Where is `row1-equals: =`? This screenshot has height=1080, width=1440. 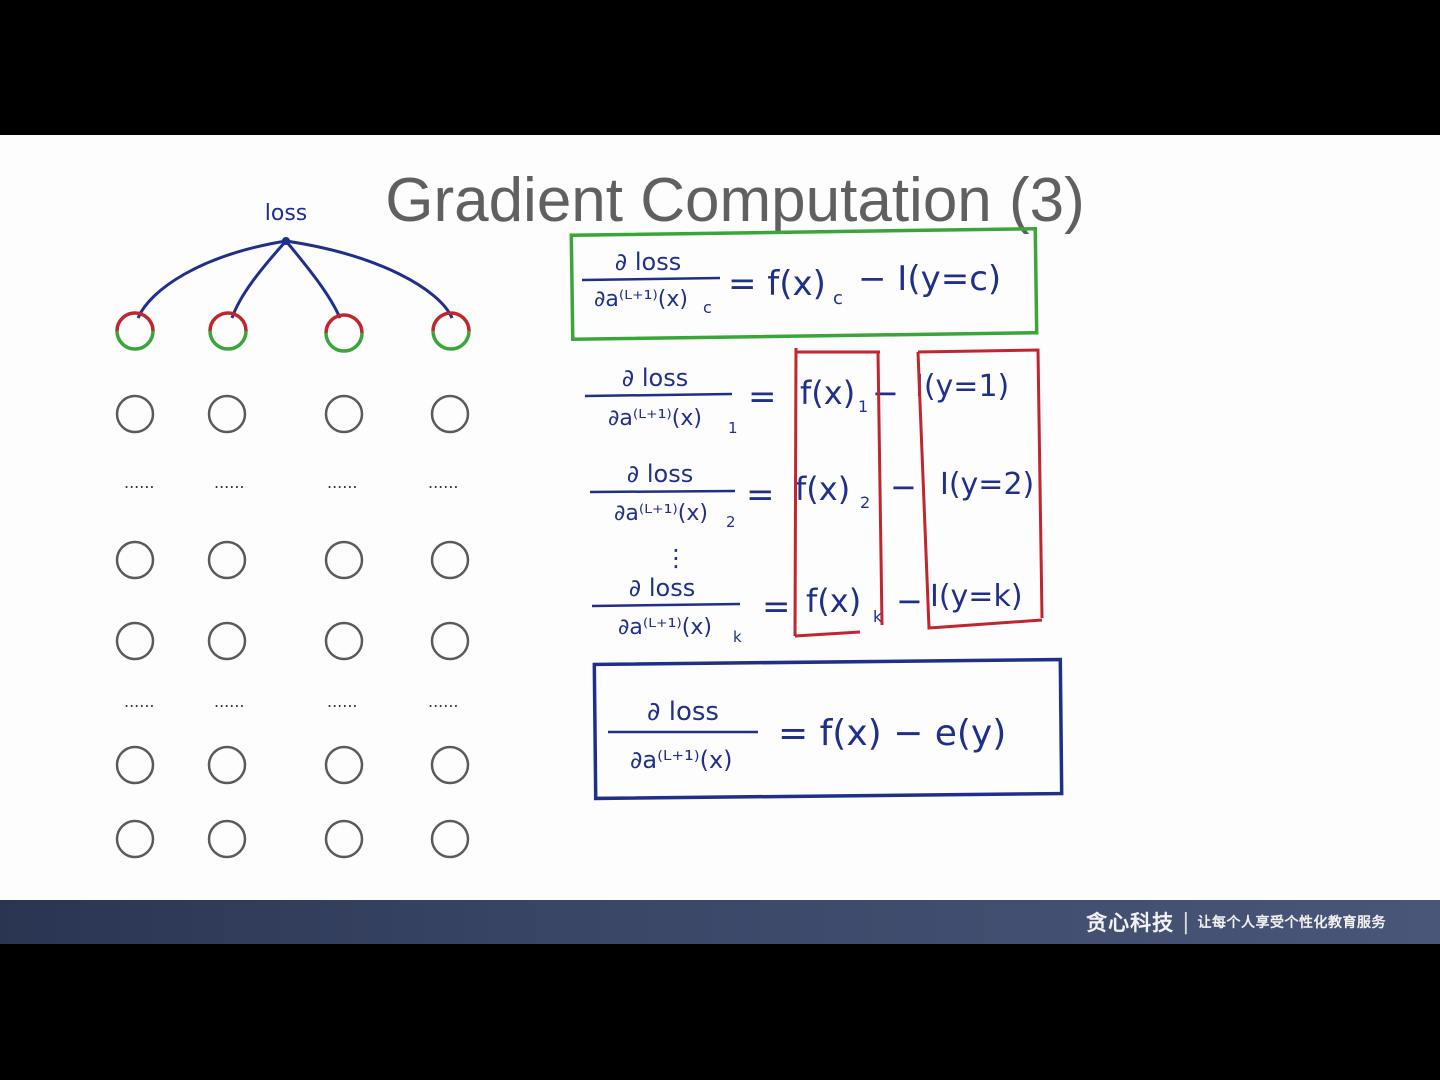 row1-equals: = is located at coordinates (762, 397).